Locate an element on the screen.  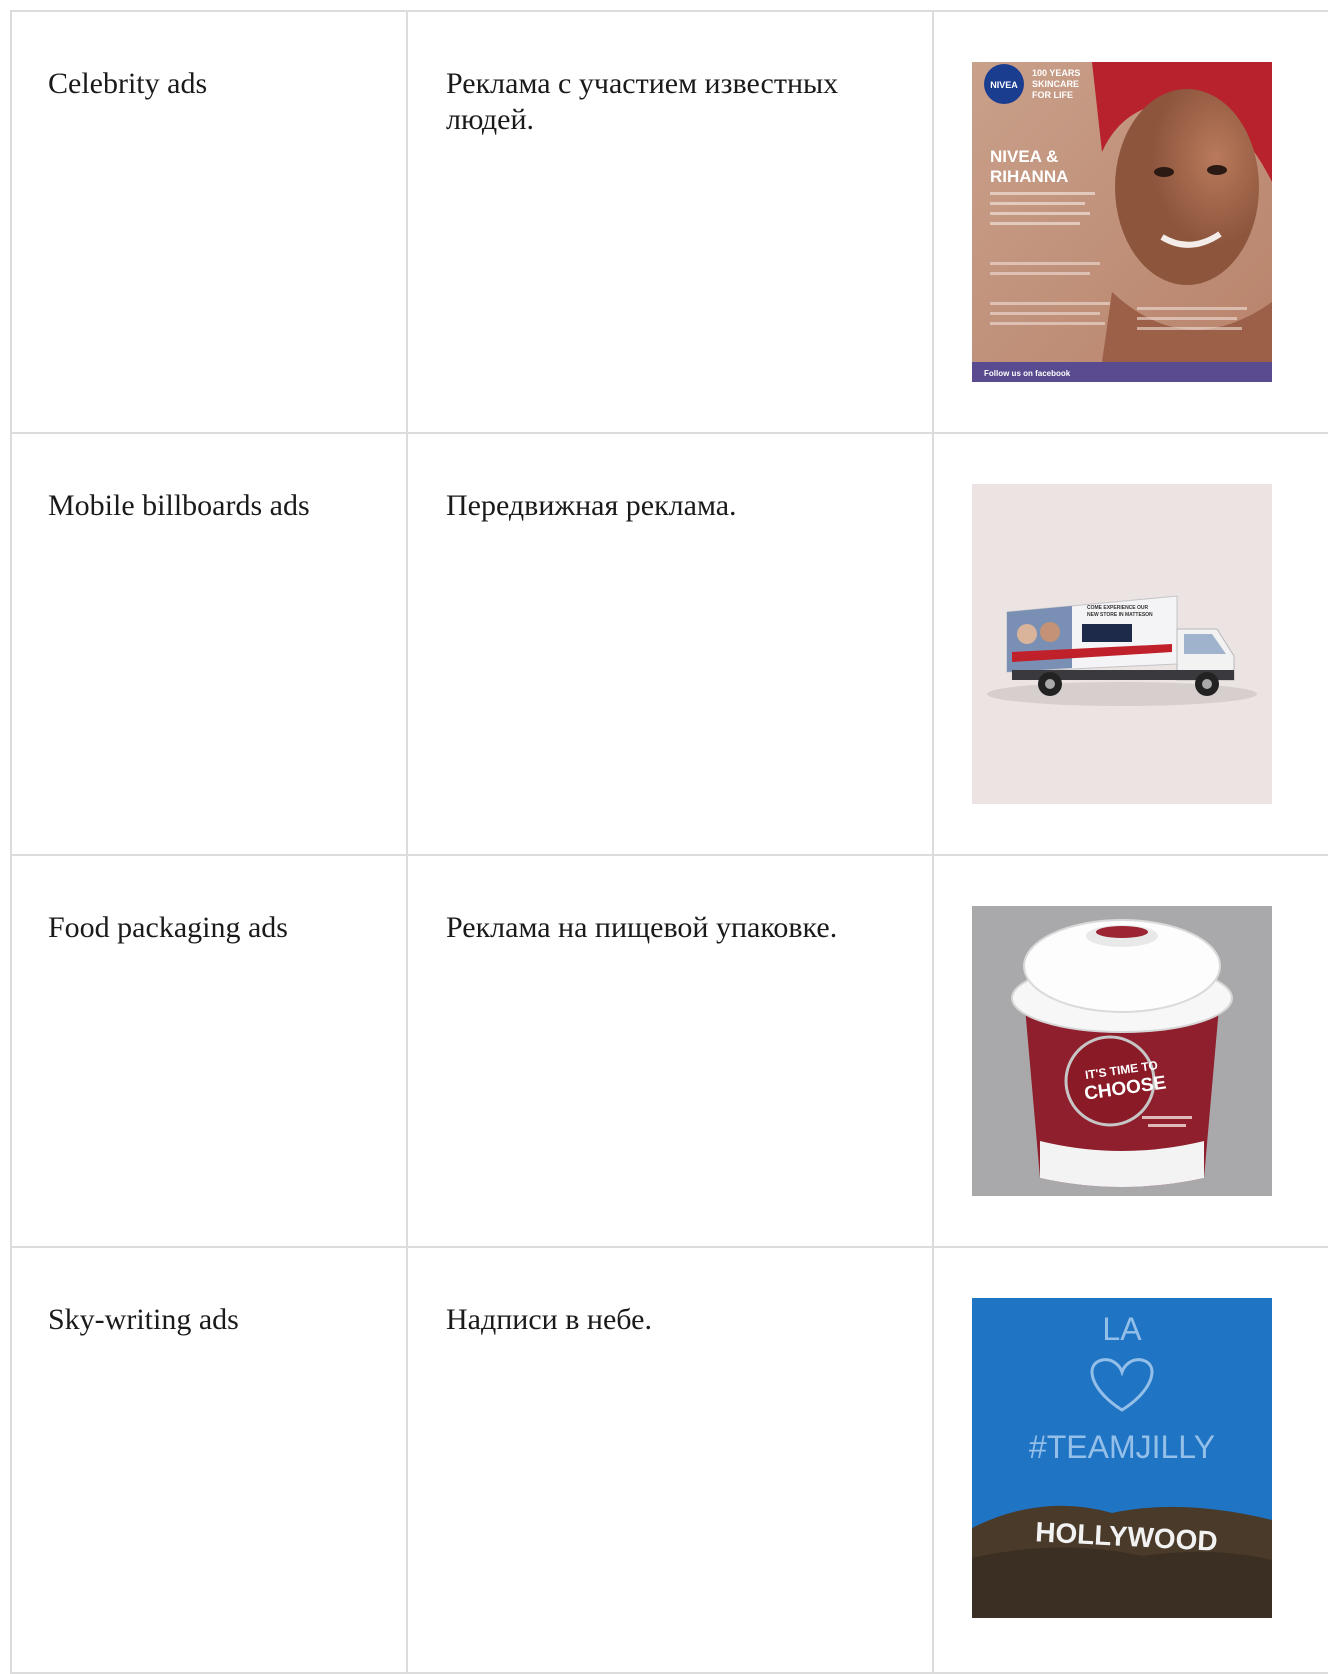
headline-top-text: 100 YEARS is located at coordinates (1056, 73).